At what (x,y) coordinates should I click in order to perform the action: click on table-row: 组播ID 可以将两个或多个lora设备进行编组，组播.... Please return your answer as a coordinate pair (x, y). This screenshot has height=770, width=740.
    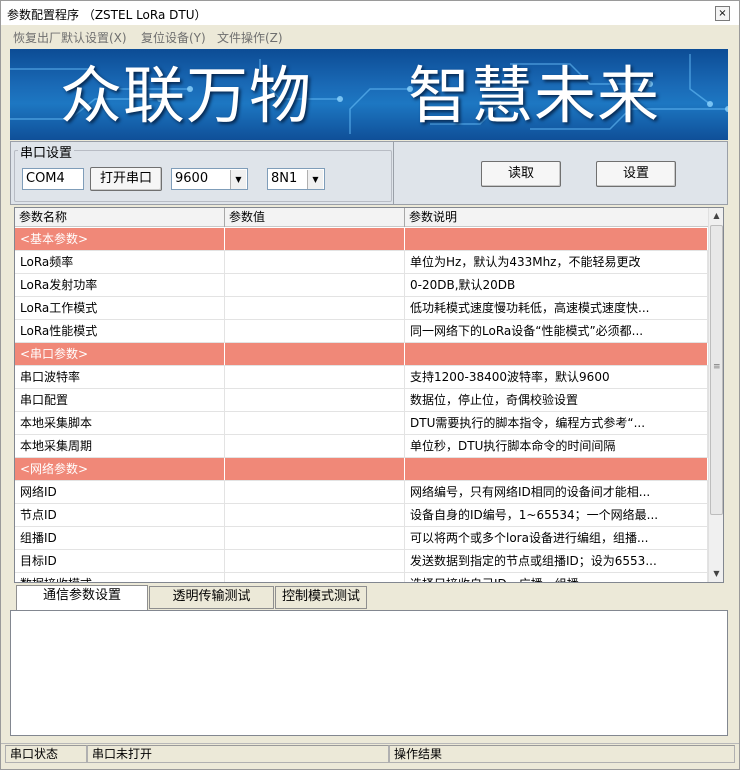
    Looking at the image, I should click on (361, 538).